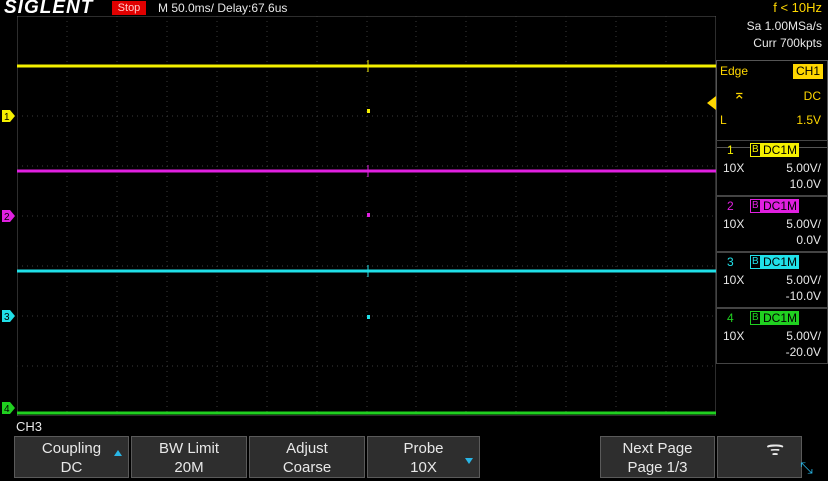 The image size is (828, 481). What do you see at coordinates (806, 469) in the screenshot?
I see `expand-icon: ⤡` at bounding box center [806, 469].